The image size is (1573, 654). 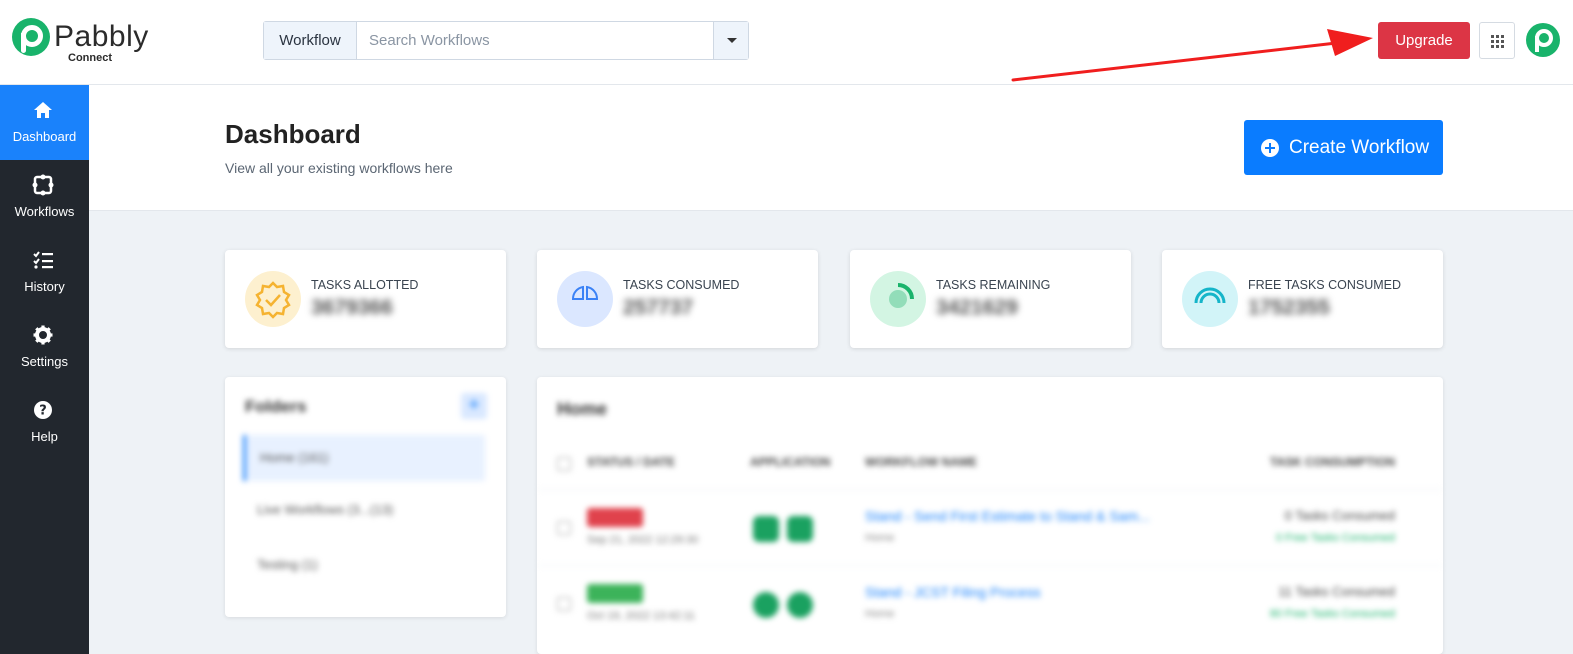 What do you see at coordinates (44, 197) in the screenshot?
I see `sidebar-item-workflows: Workflows` at bounding box center [44, 197].